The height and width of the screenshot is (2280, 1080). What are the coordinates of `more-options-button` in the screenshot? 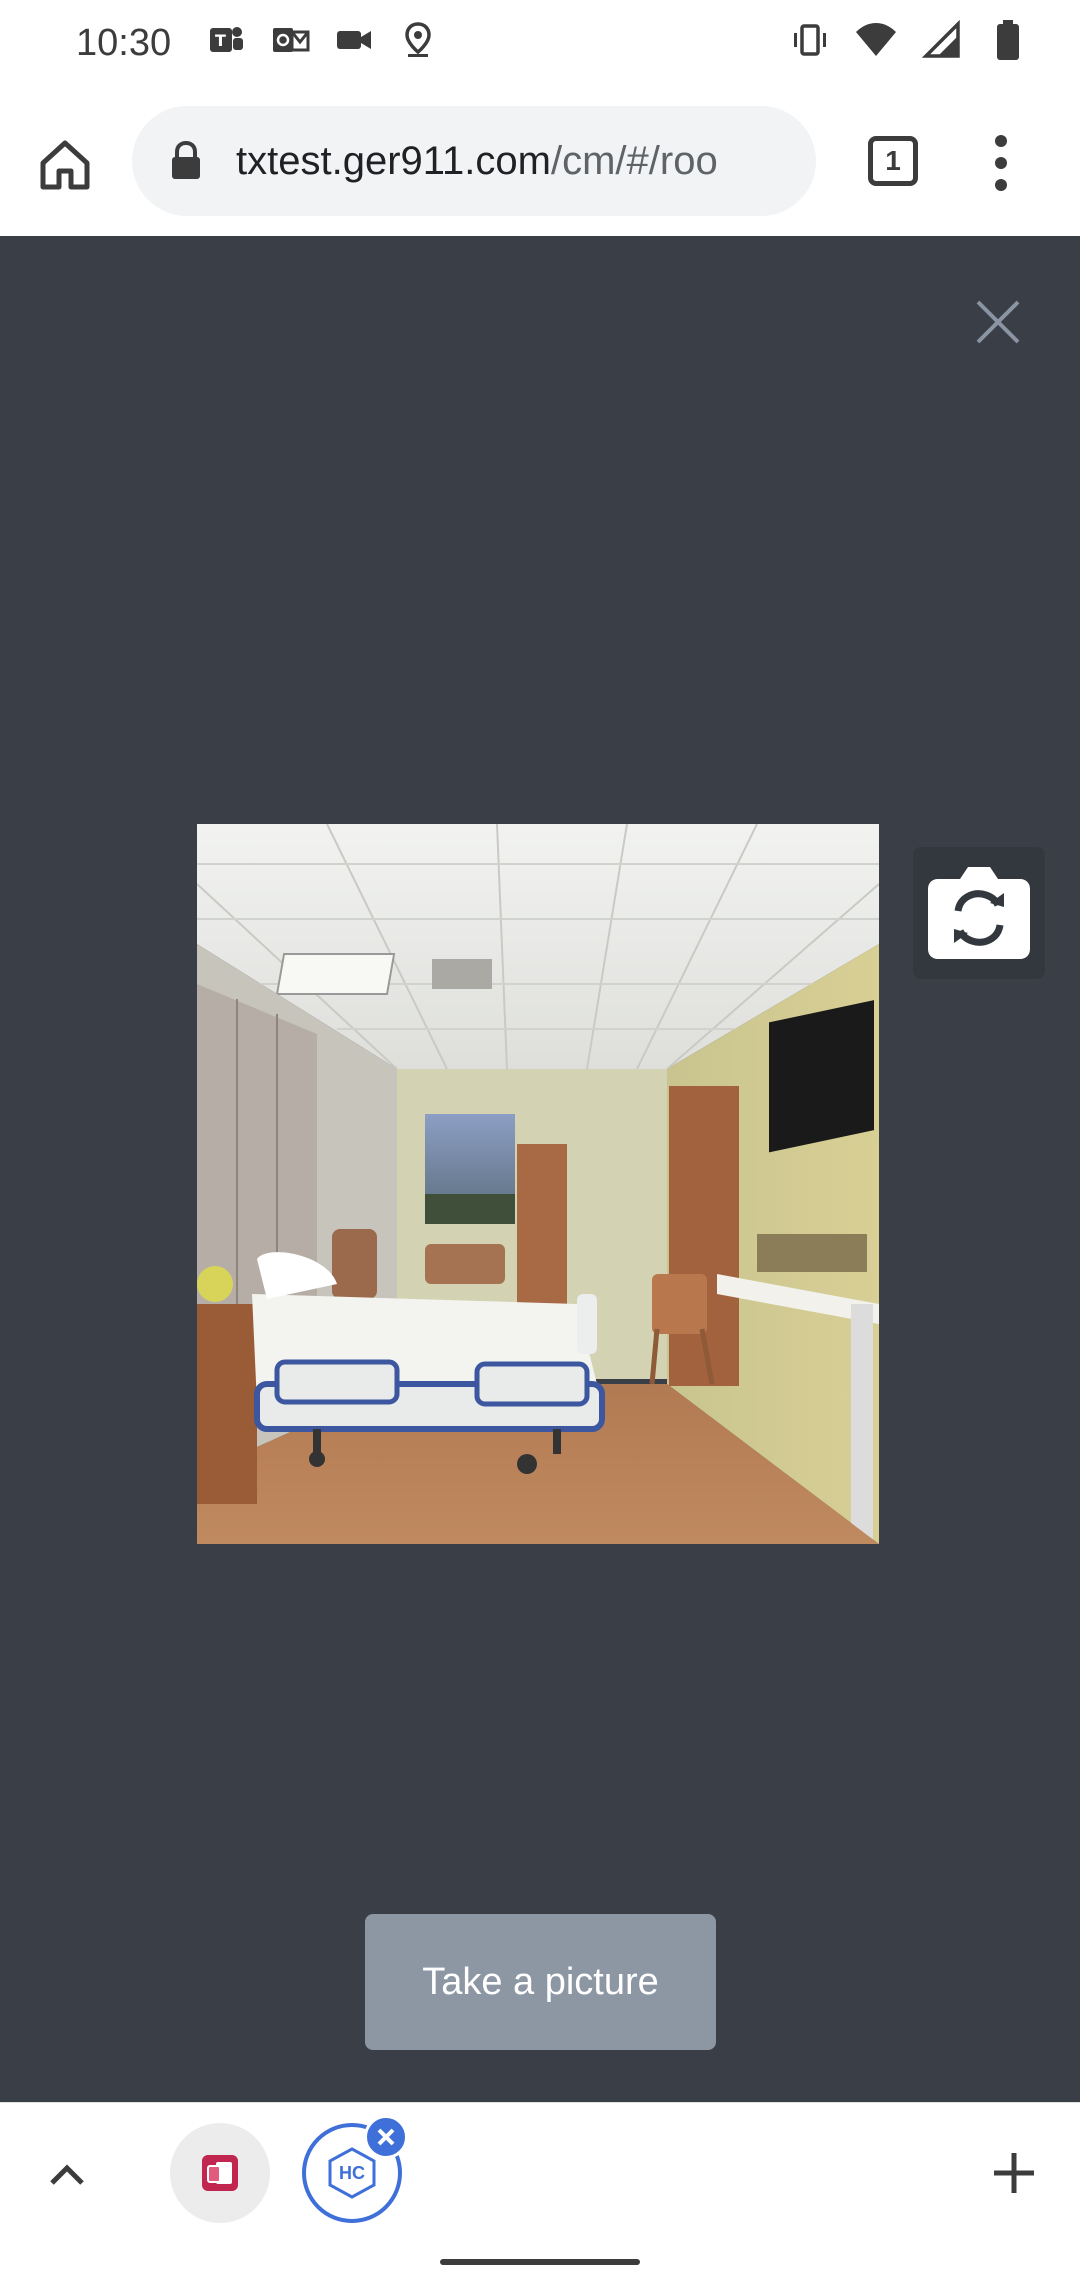 It's located at (1001, 163).